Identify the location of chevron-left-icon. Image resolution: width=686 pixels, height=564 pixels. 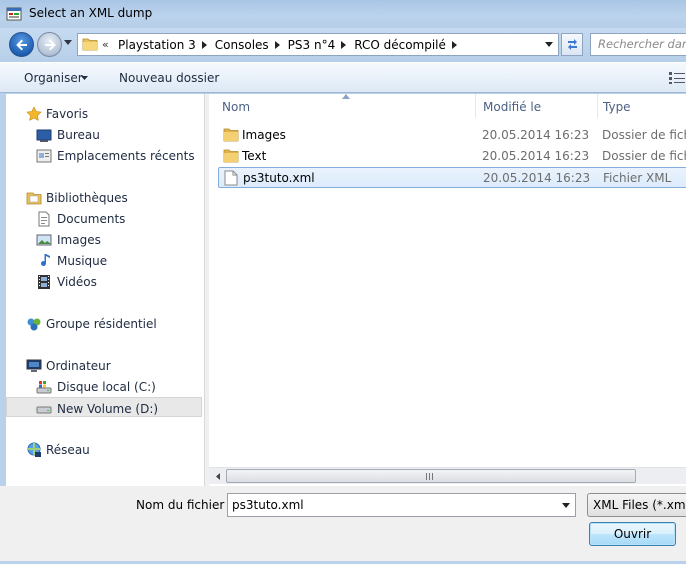
(217, 476).